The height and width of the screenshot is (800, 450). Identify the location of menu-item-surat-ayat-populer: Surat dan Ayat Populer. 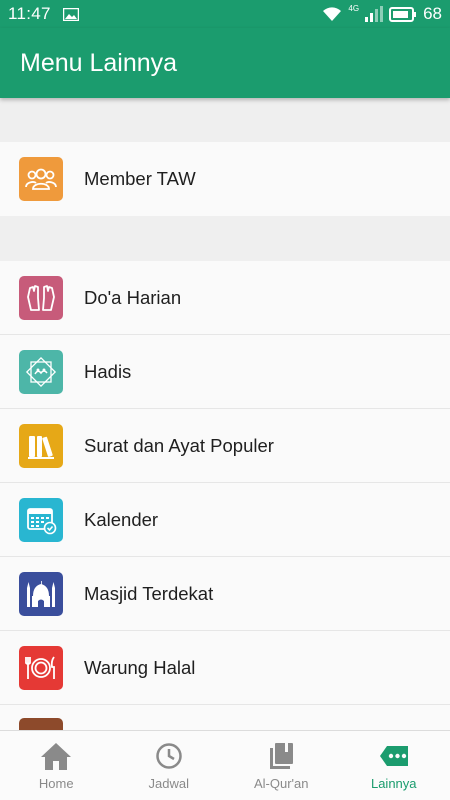
(225, 446).